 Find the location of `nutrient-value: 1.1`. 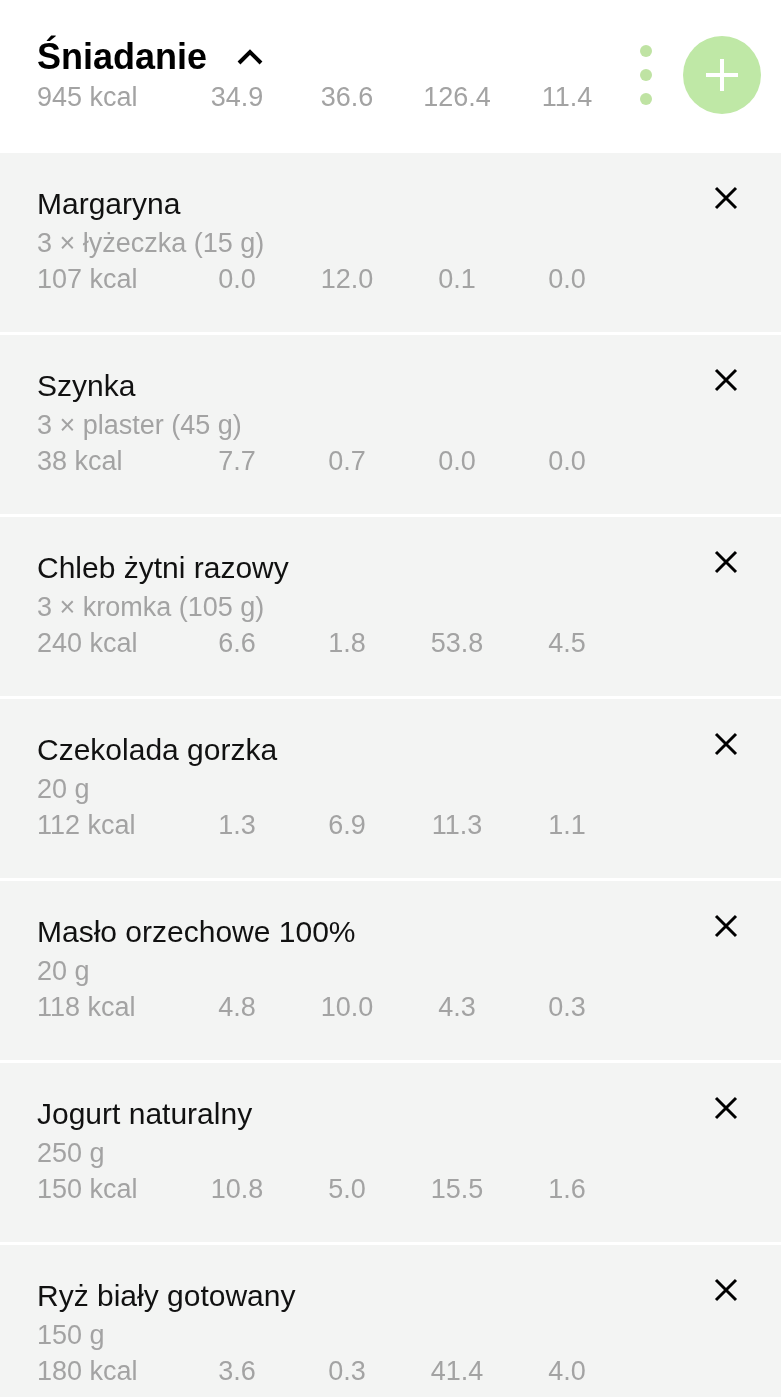

nutrient-value: 1.1 is located at coordinates (567, 825).